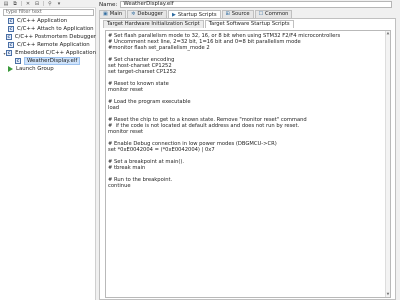 This screenshot has height=300, width=400. Describe the element at coordinates (52, 61) in the screenshot. I see `tree-item-label: WeatherDisplay.elf` at that location.